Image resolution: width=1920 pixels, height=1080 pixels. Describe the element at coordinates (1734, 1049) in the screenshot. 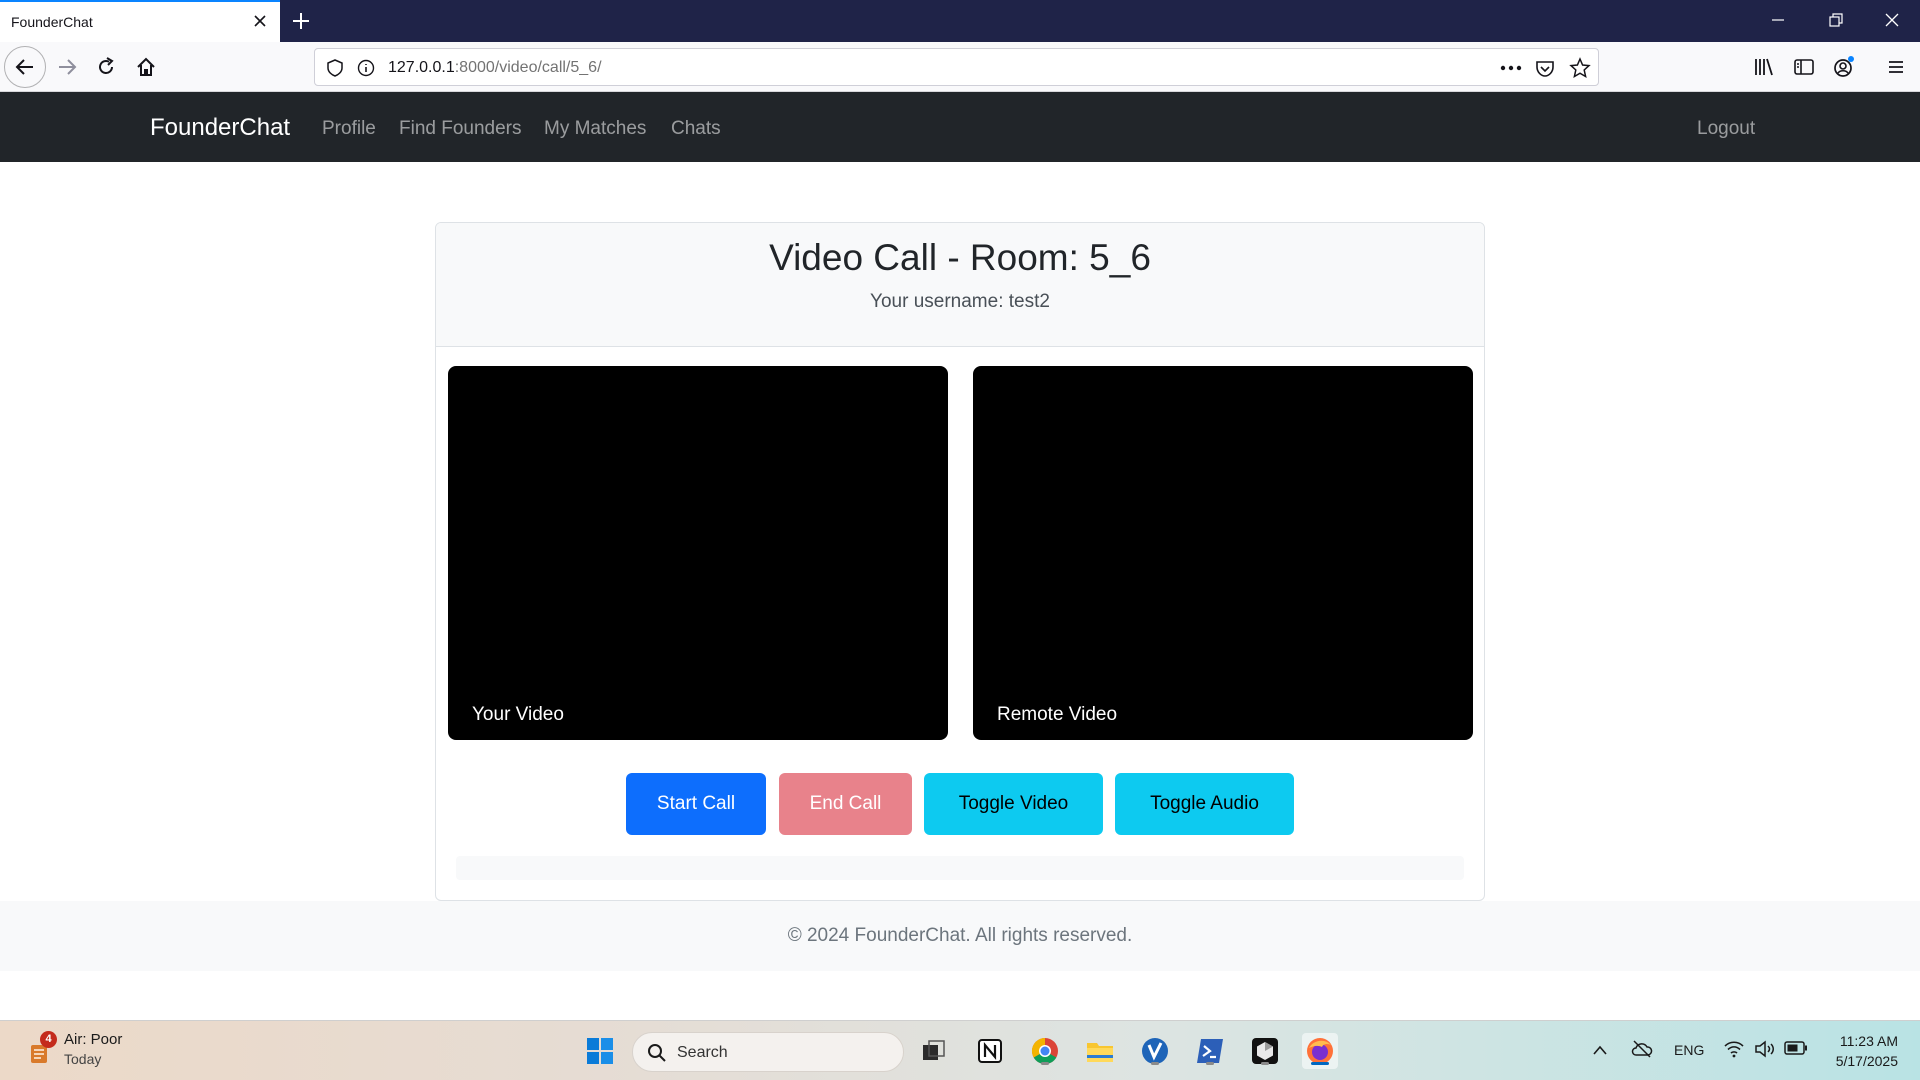

I see `wifi-icon` at that location.